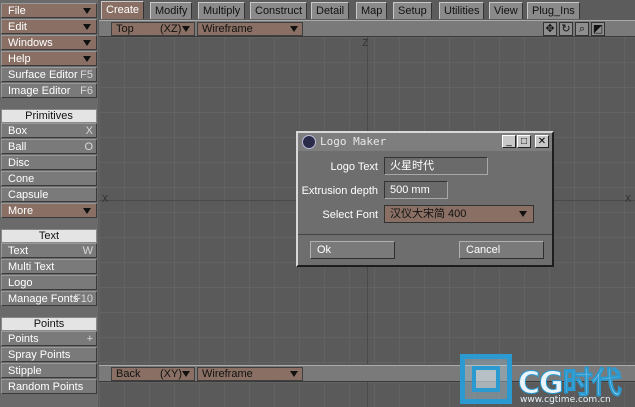  Describe the element at coordinates (49, 146) in the screenshot. I see `ball-button: Ball O` at that location.